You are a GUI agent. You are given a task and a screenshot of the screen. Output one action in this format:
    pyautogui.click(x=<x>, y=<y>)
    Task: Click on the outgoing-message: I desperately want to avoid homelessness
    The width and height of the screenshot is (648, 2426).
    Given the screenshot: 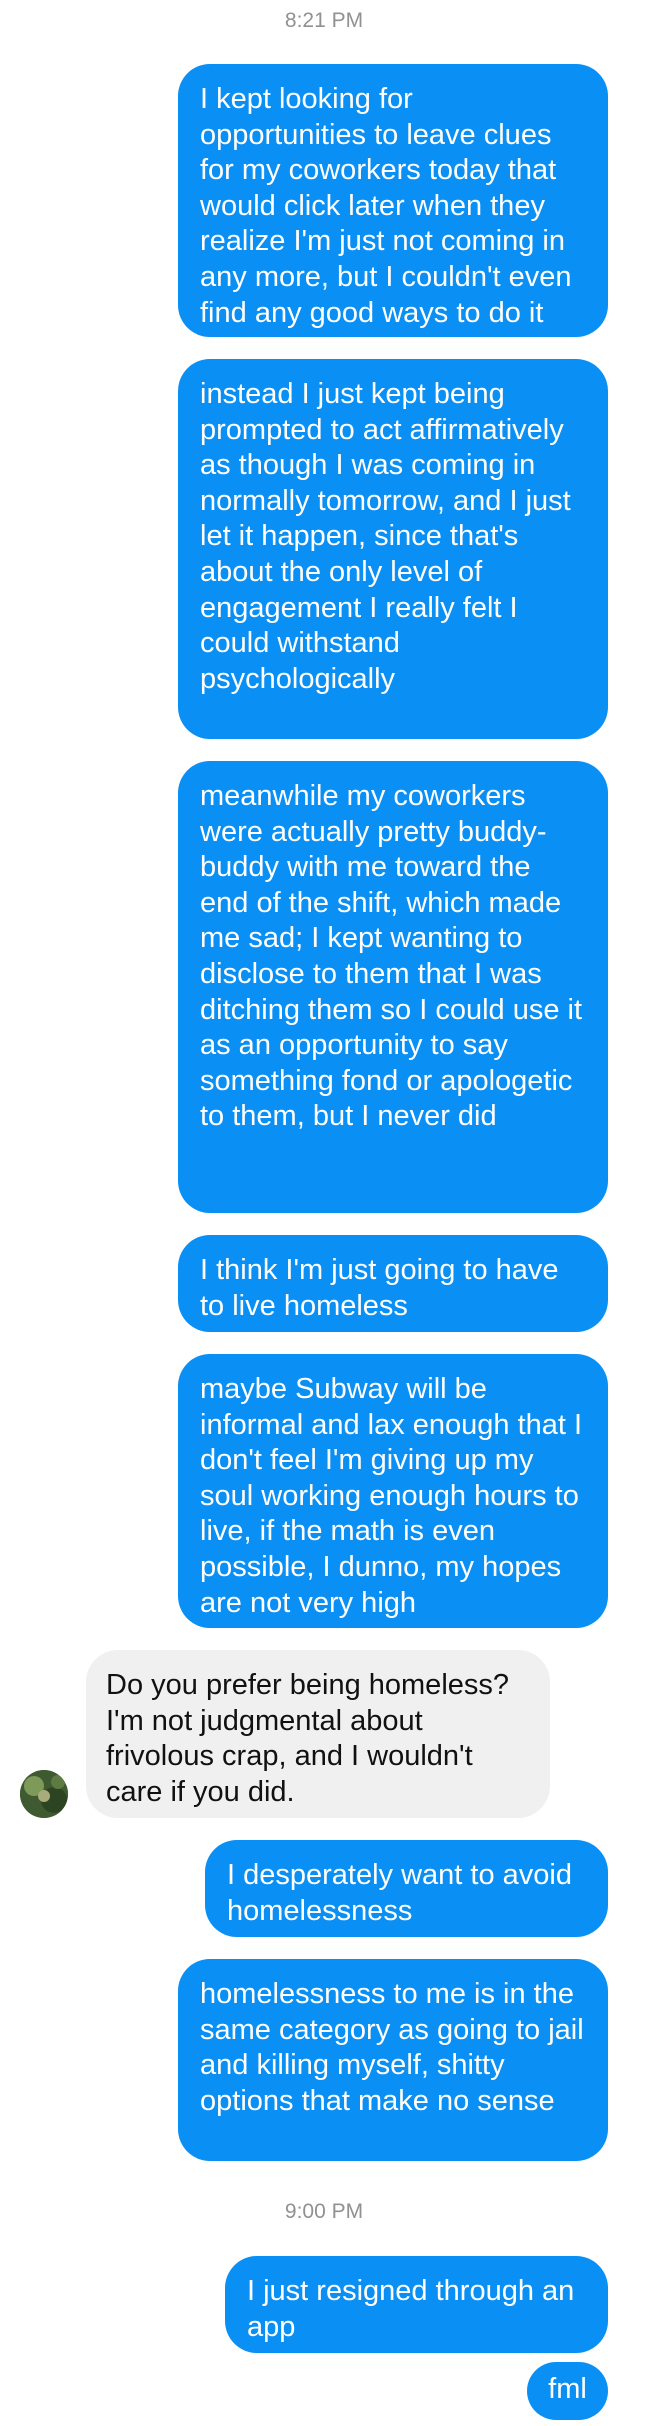 What is the action you would take?
    pyautogui.click(x=406, y=1888)
    